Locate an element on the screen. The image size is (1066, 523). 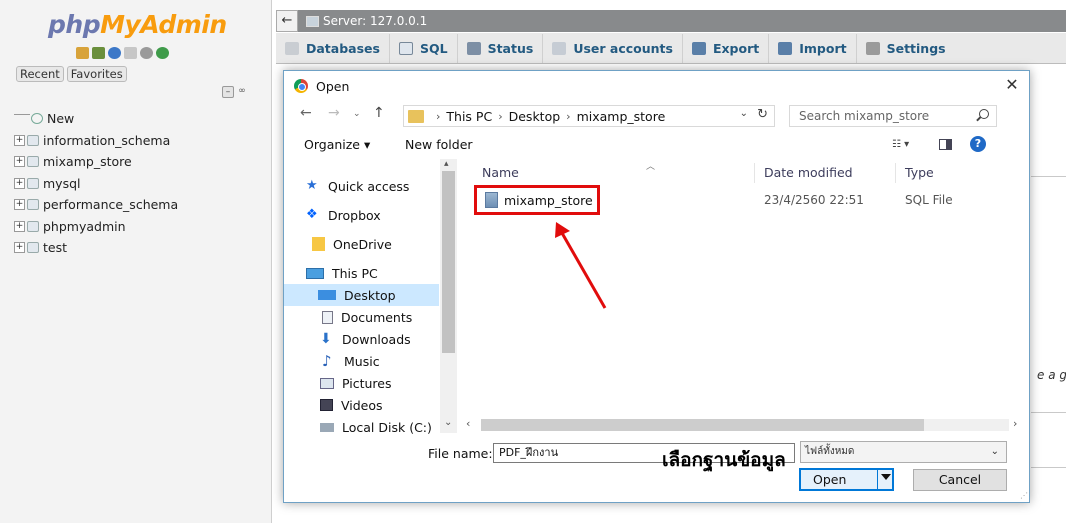
search-icon is located at coordinates (984, 114).